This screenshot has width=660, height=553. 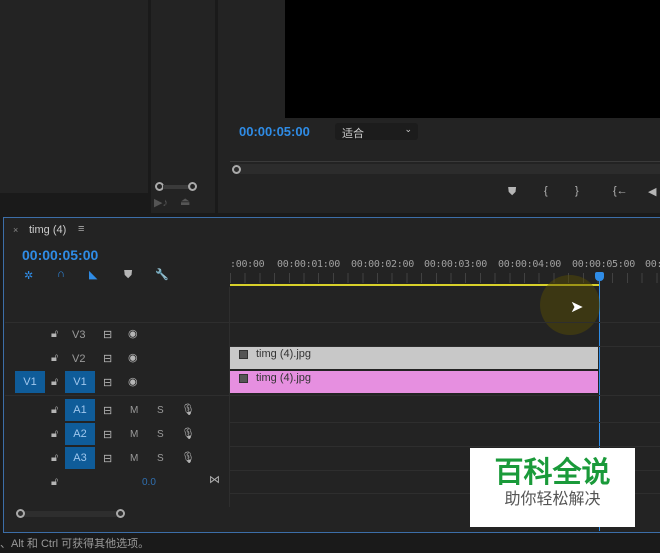 I want to click on clip-v2: timg (4).jpg, so click(x=414, y=358).